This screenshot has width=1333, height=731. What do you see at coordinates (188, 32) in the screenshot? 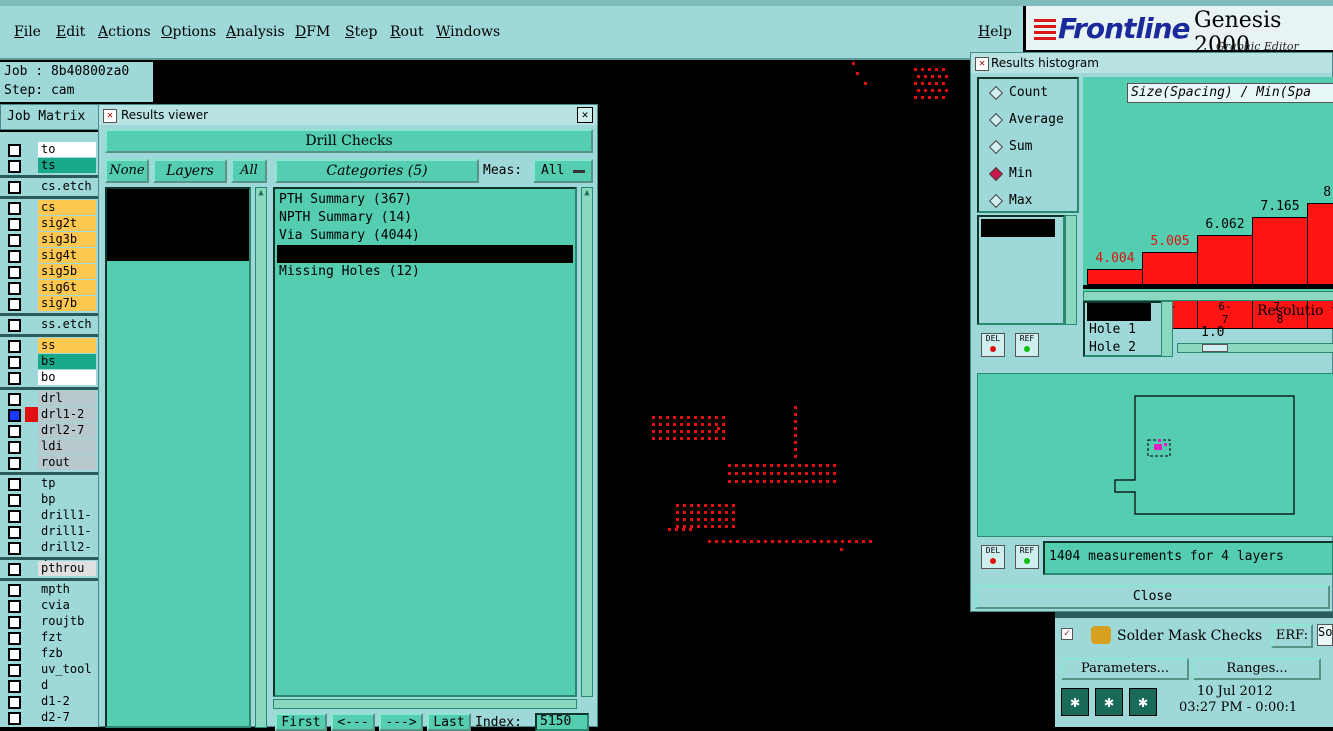
I see `menu-options: Options` at bounding box center [188, 32].